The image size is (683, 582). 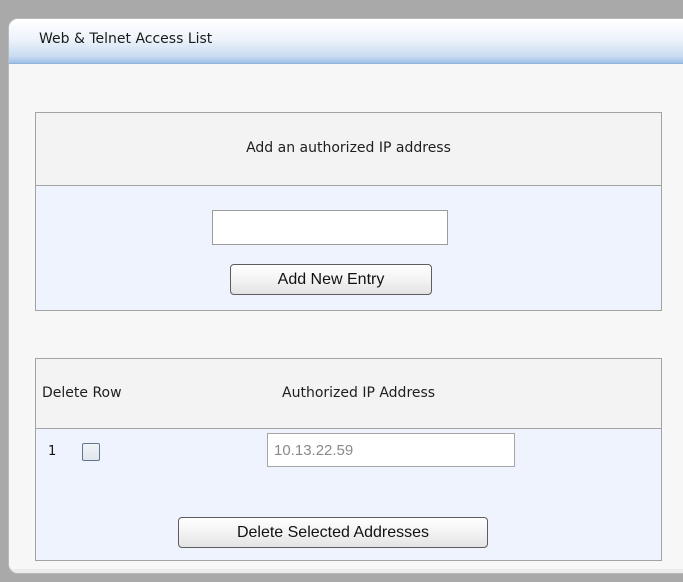 I want to click on delete-row-checkbox, so click(x=91, y=452).